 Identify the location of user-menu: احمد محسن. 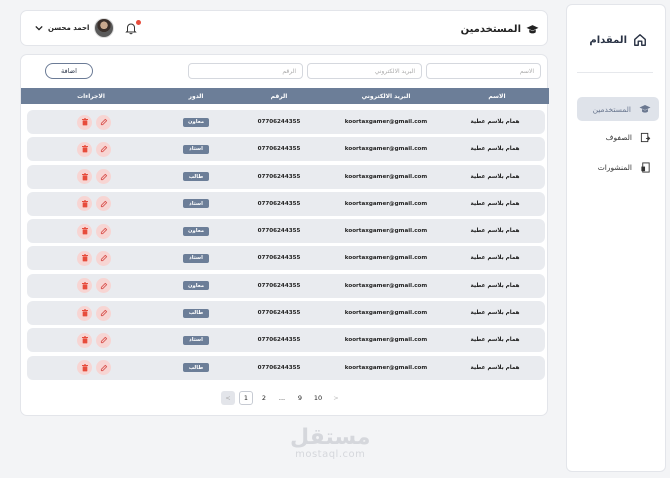
(88, 28).